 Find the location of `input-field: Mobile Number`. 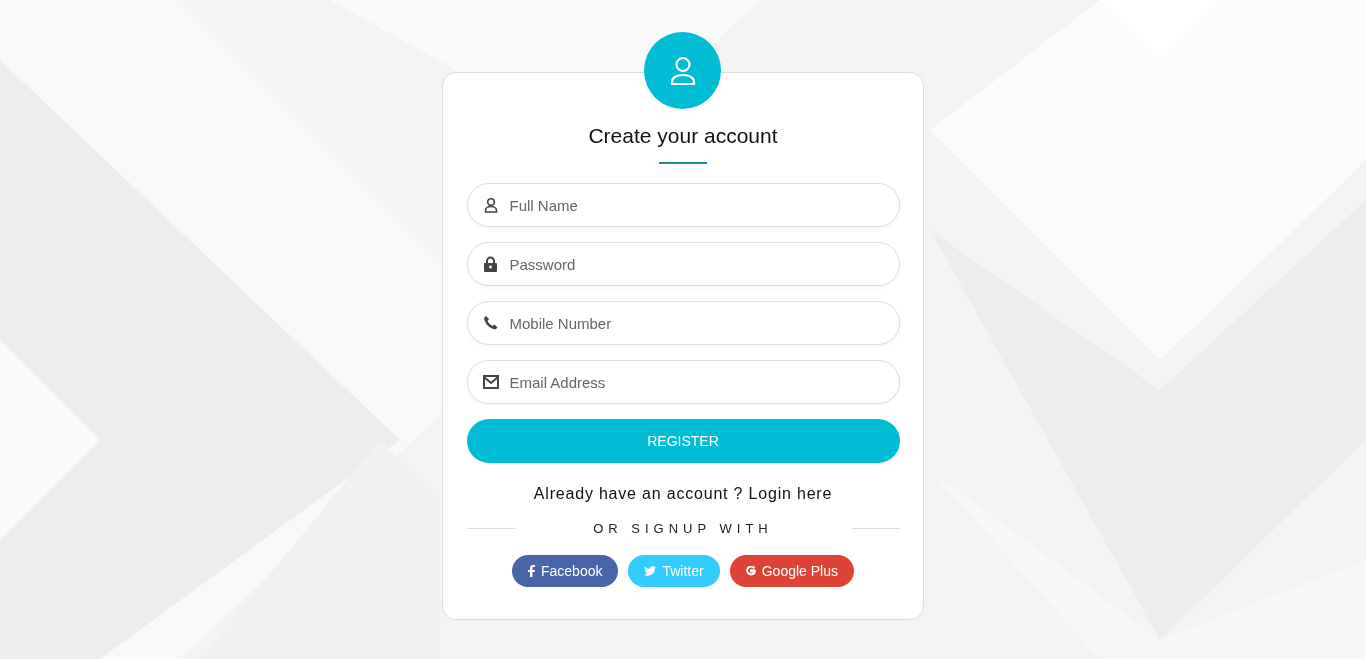

input-field: Mobile Number is located at coordinates (683, 323).